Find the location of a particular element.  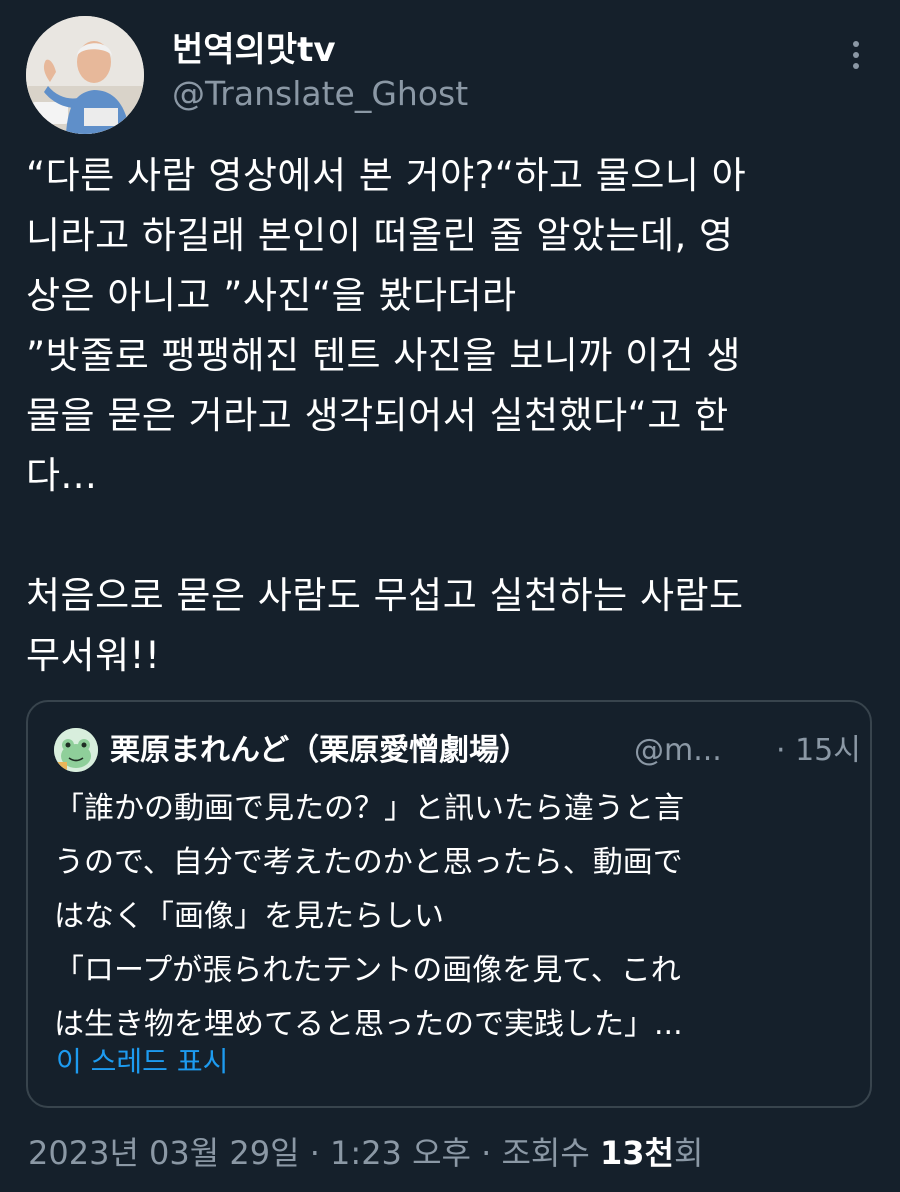

tweet-header: 번역의맛tv @Translate_Ghost is located at coordinates (450, 74).